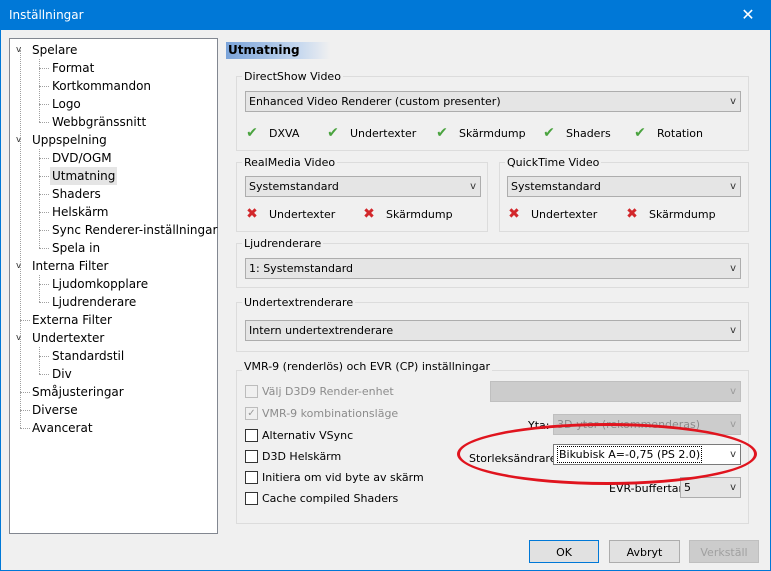  I want to click on realmedia-renderer-select: Systemstandard v, so click(363, 186).